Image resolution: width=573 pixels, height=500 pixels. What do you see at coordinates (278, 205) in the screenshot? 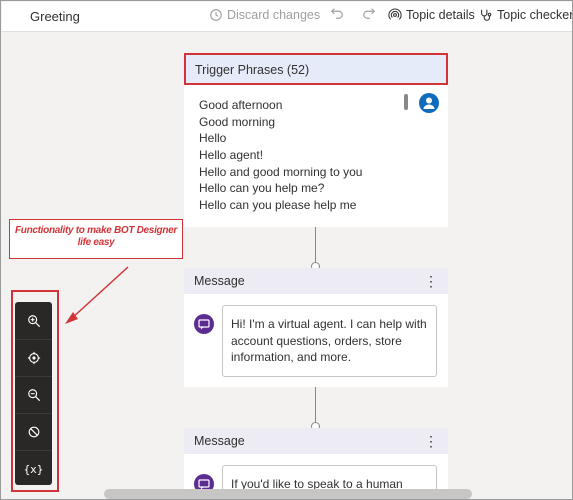
I see `trigger-phrase: Hello can you please help me` at bounding box center [278, 205].